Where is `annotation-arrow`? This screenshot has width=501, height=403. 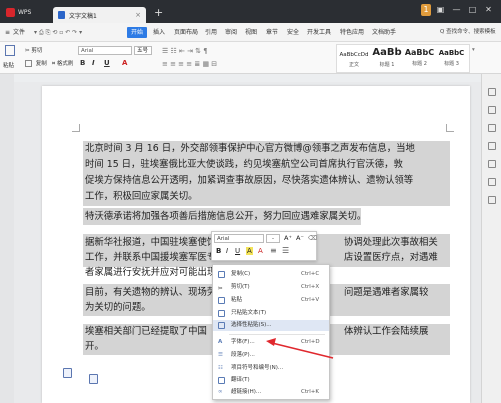
annotation-arrow is located at coordinates (300, 348).